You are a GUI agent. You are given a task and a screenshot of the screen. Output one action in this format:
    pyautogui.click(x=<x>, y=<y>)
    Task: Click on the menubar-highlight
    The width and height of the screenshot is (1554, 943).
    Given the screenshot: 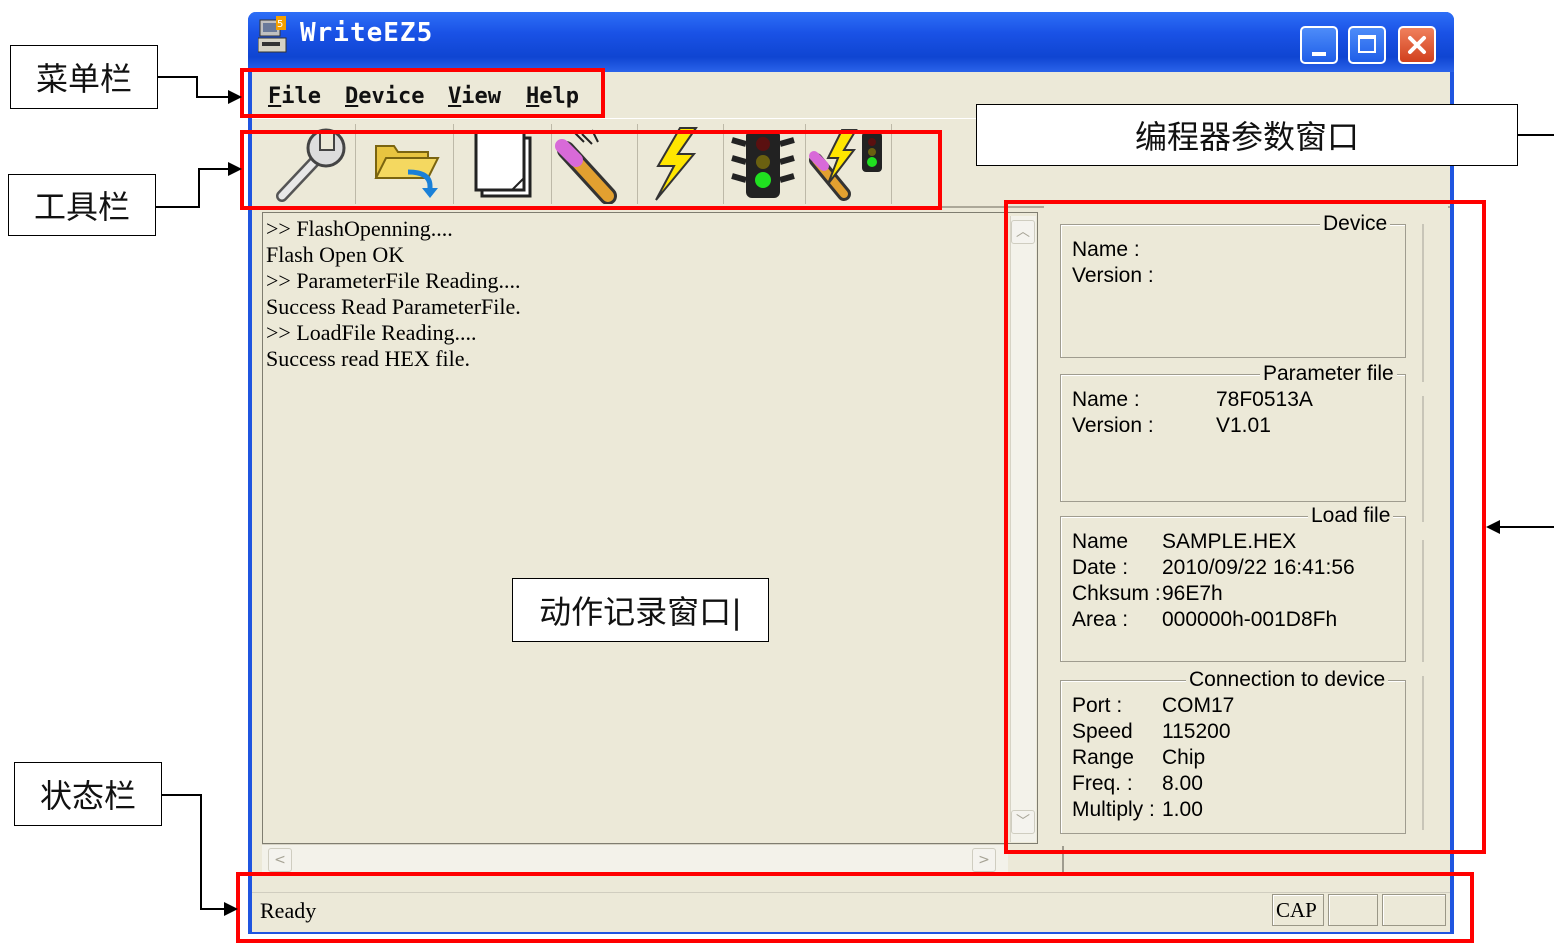 What is the action you would take?
    pyautogui.click(x=422, y=93)
    